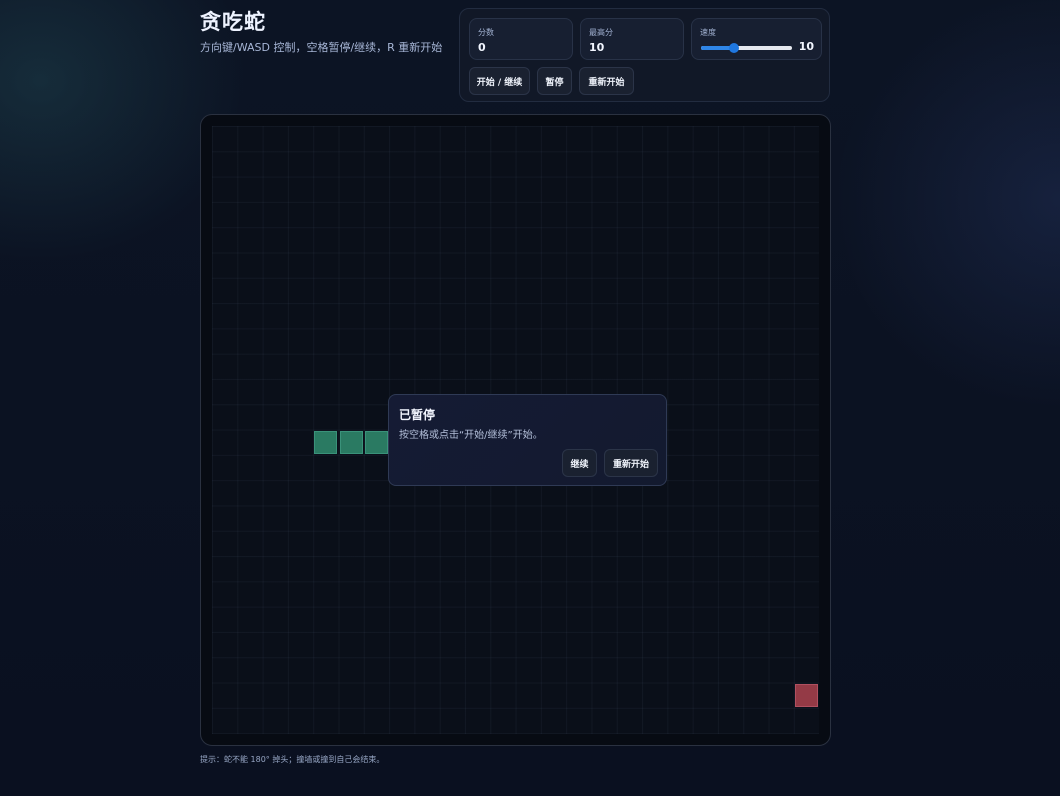 The image size is (1060, 796). I want to click on hint-text: 提示：蛇不能 180° 掉头；撞墙或撞到自己会结束。, so click(292, 759).